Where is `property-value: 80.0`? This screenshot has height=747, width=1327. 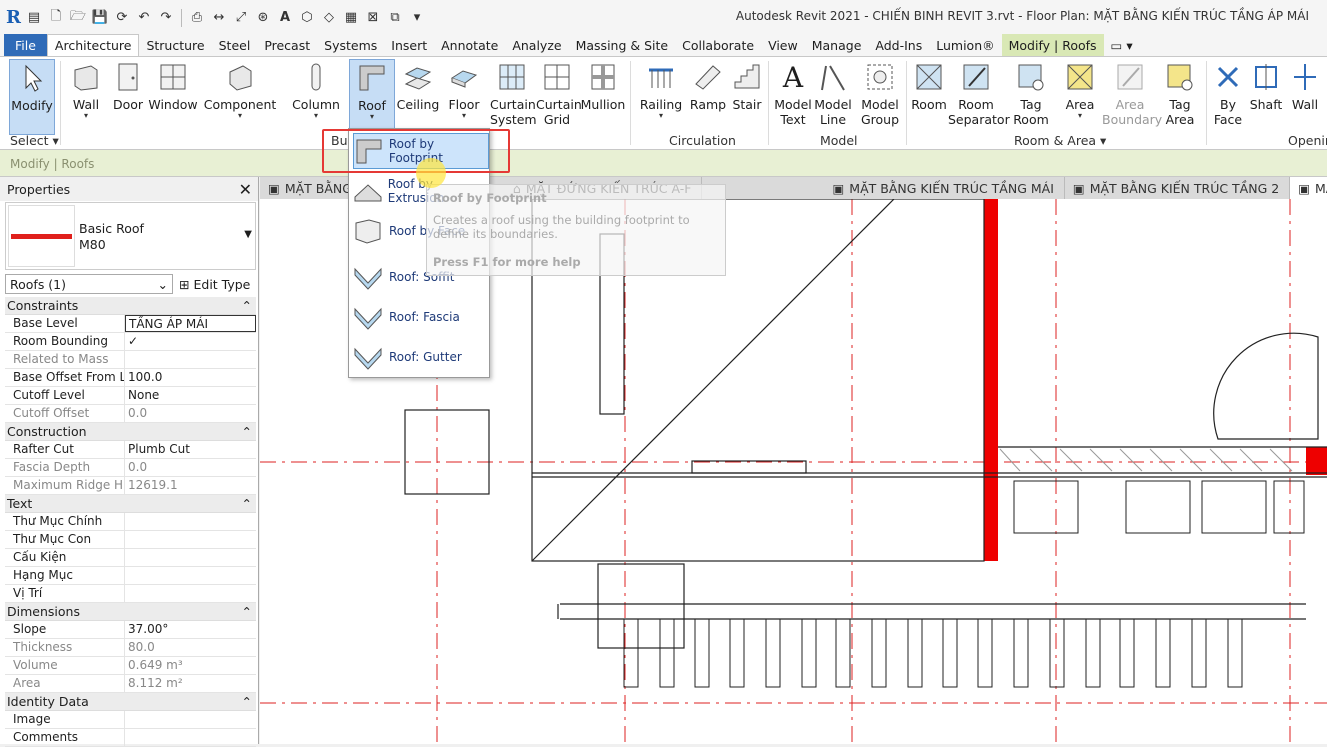 property-value: 80.0 is located at coordinates (190, 647).